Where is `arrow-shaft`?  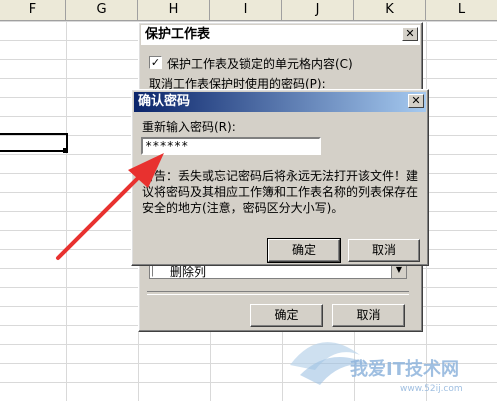
arrow-shaft is located at coordinates (102, 214).